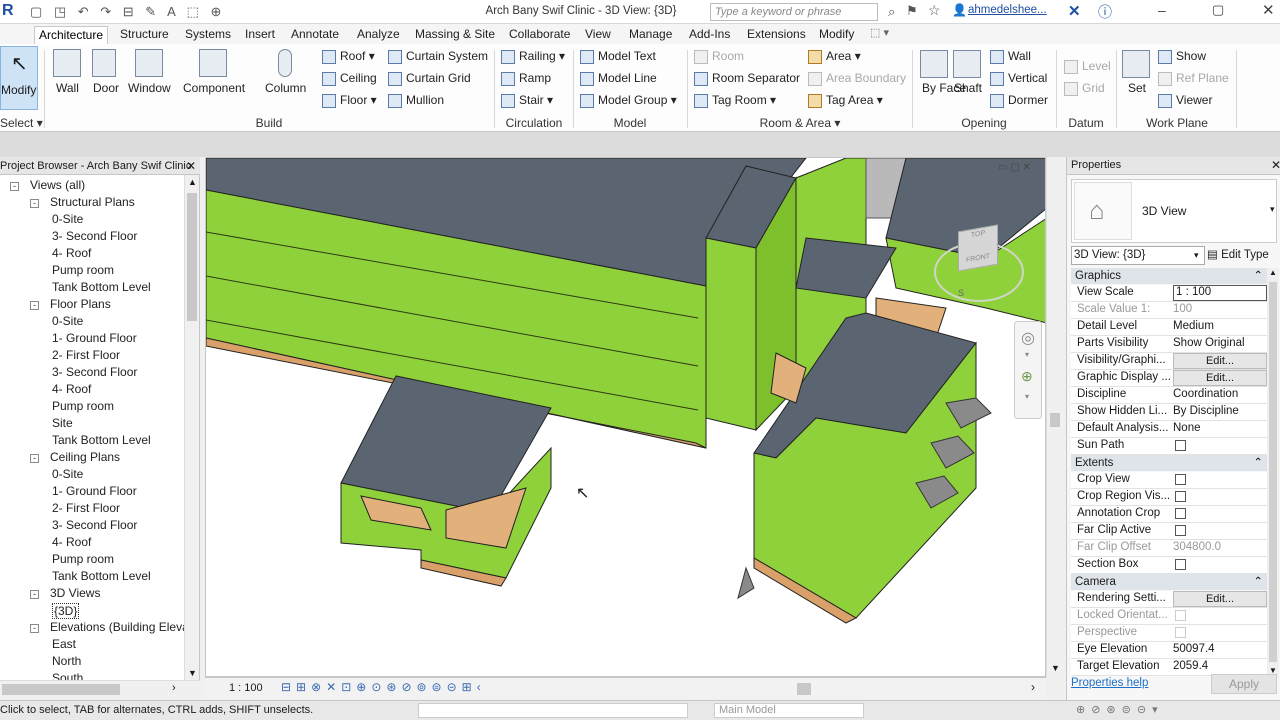 Image resolution: width=1280 pixels, height=720 pixels. I want to click on hscroll-thumb, so click(61, 689).